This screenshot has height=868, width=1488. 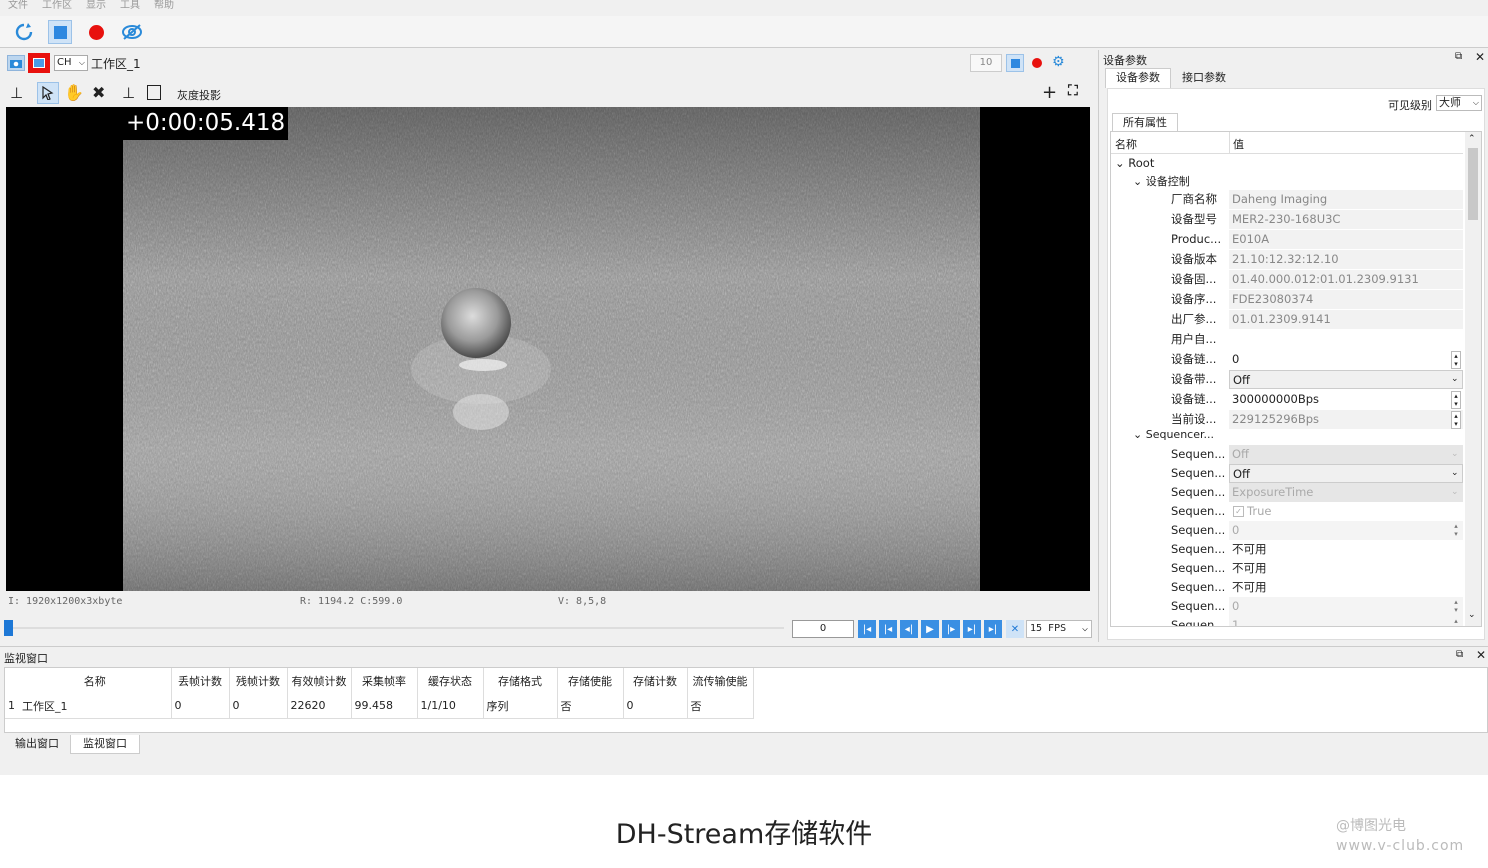 What do you see at coordinates (37, 744) in the screenshot?
I see `tab-output-window: 输出窗口` at bounding box center [37, 744].